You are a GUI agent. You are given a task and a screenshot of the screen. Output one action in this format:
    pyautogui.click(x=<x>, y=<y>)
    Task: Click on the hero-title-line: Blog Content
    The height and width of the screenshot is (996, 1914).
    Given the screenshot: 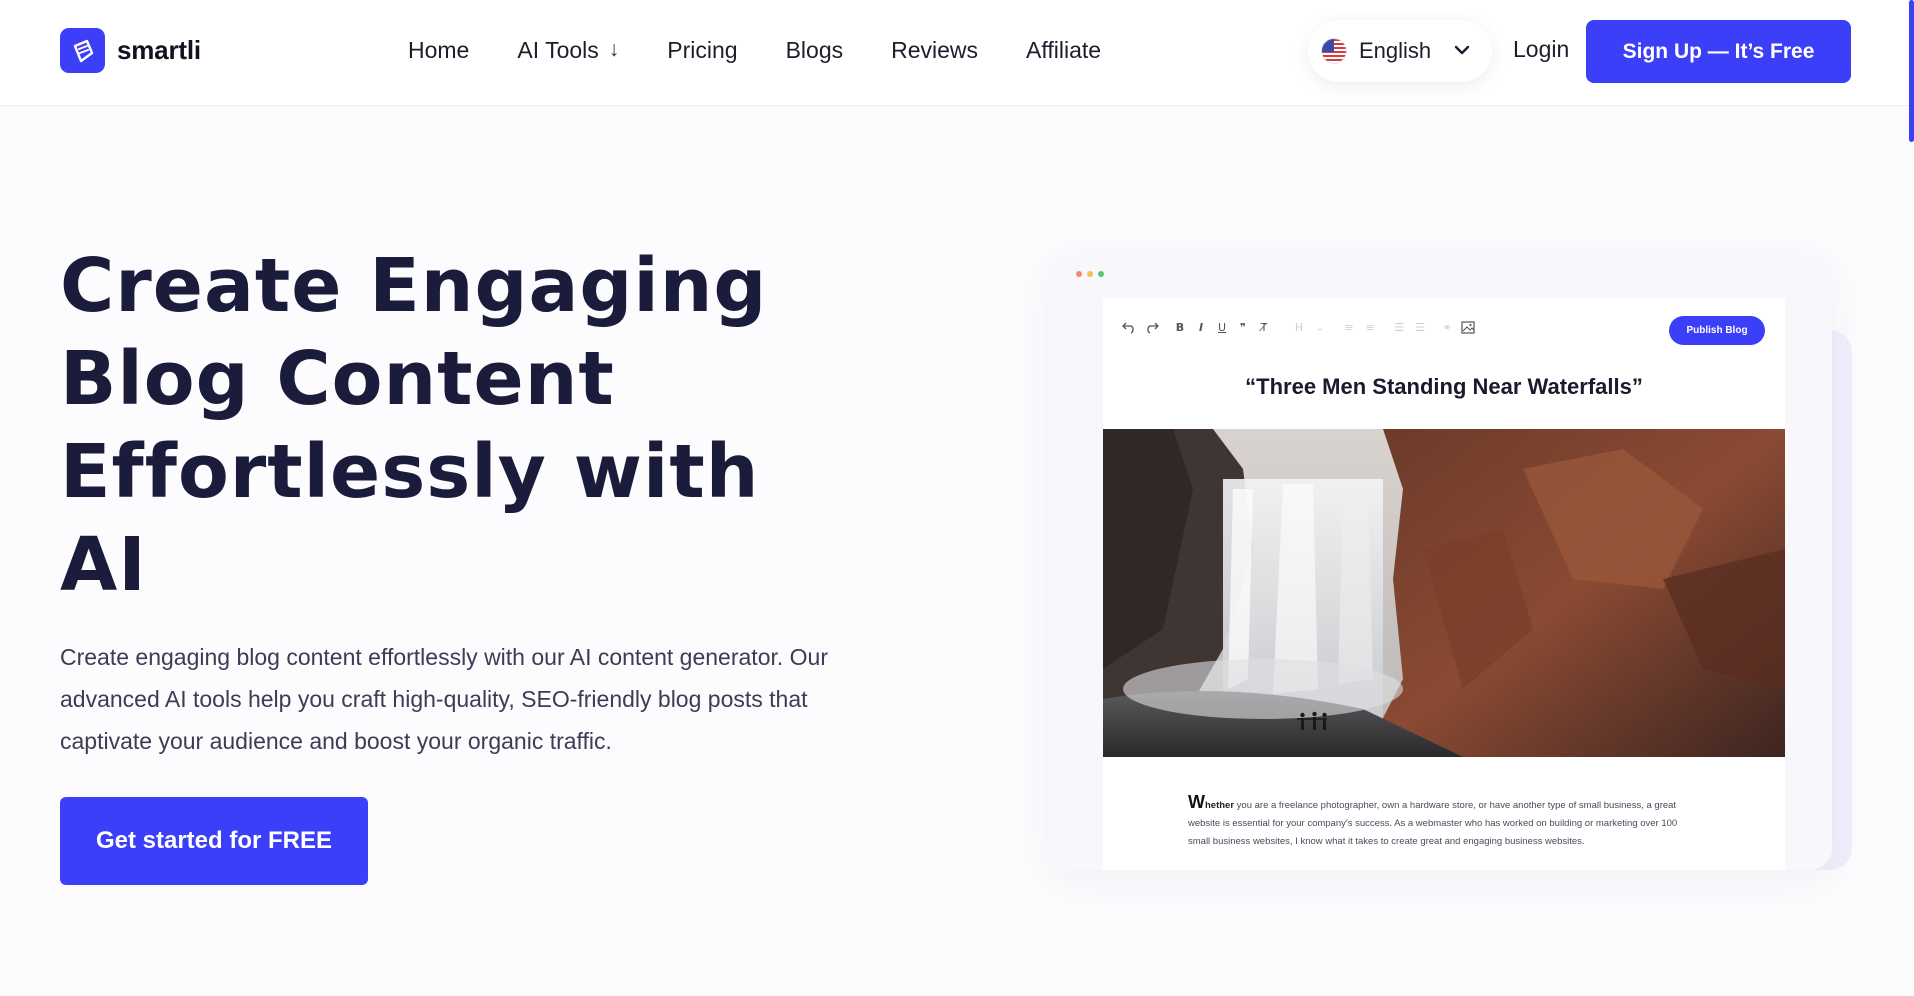 What is the action you would take?
    pyautogui.click(x=337, y=379)
    